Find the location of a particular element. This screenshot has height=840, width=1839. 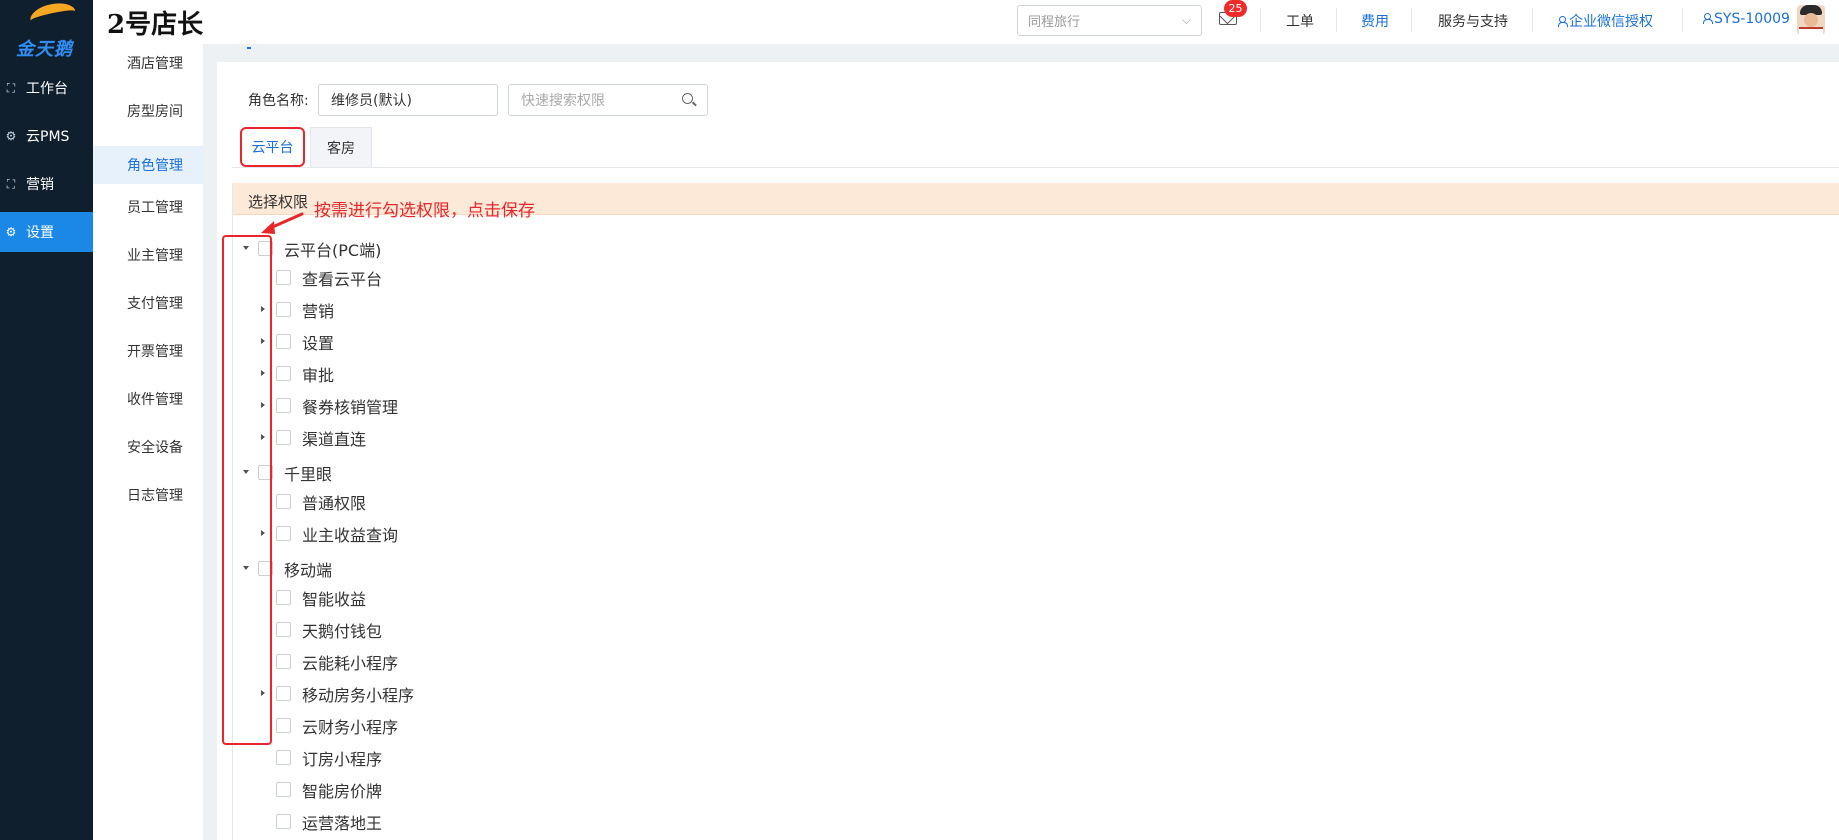

user-account-label: SYS-10009 is located at coordinates (1752, 19).